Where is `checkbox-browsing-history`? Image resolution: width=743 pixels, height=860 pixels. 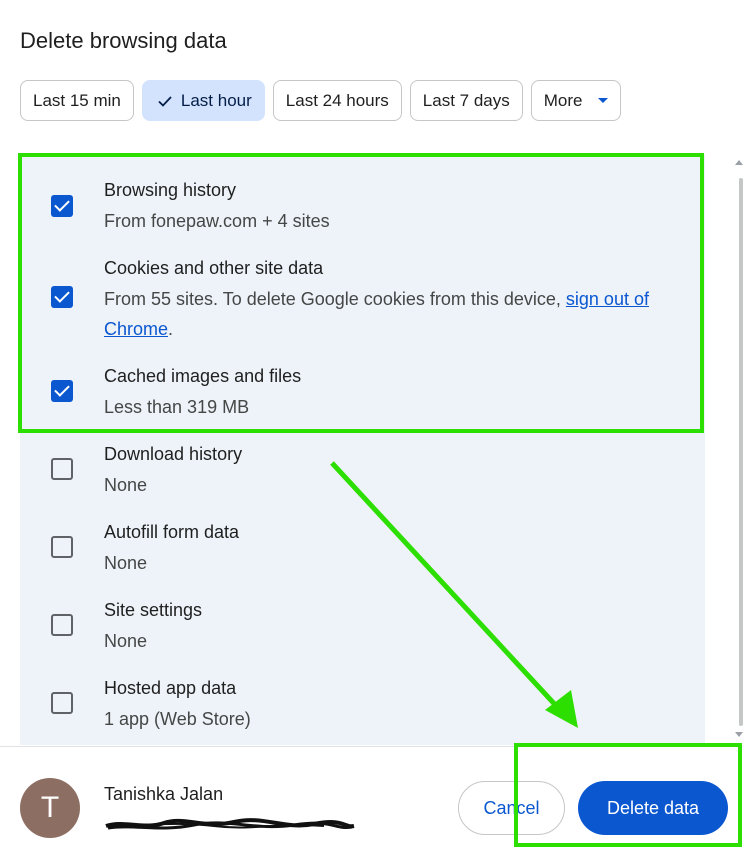 checkbox-browsing-history is located at coordinates (62, 206).